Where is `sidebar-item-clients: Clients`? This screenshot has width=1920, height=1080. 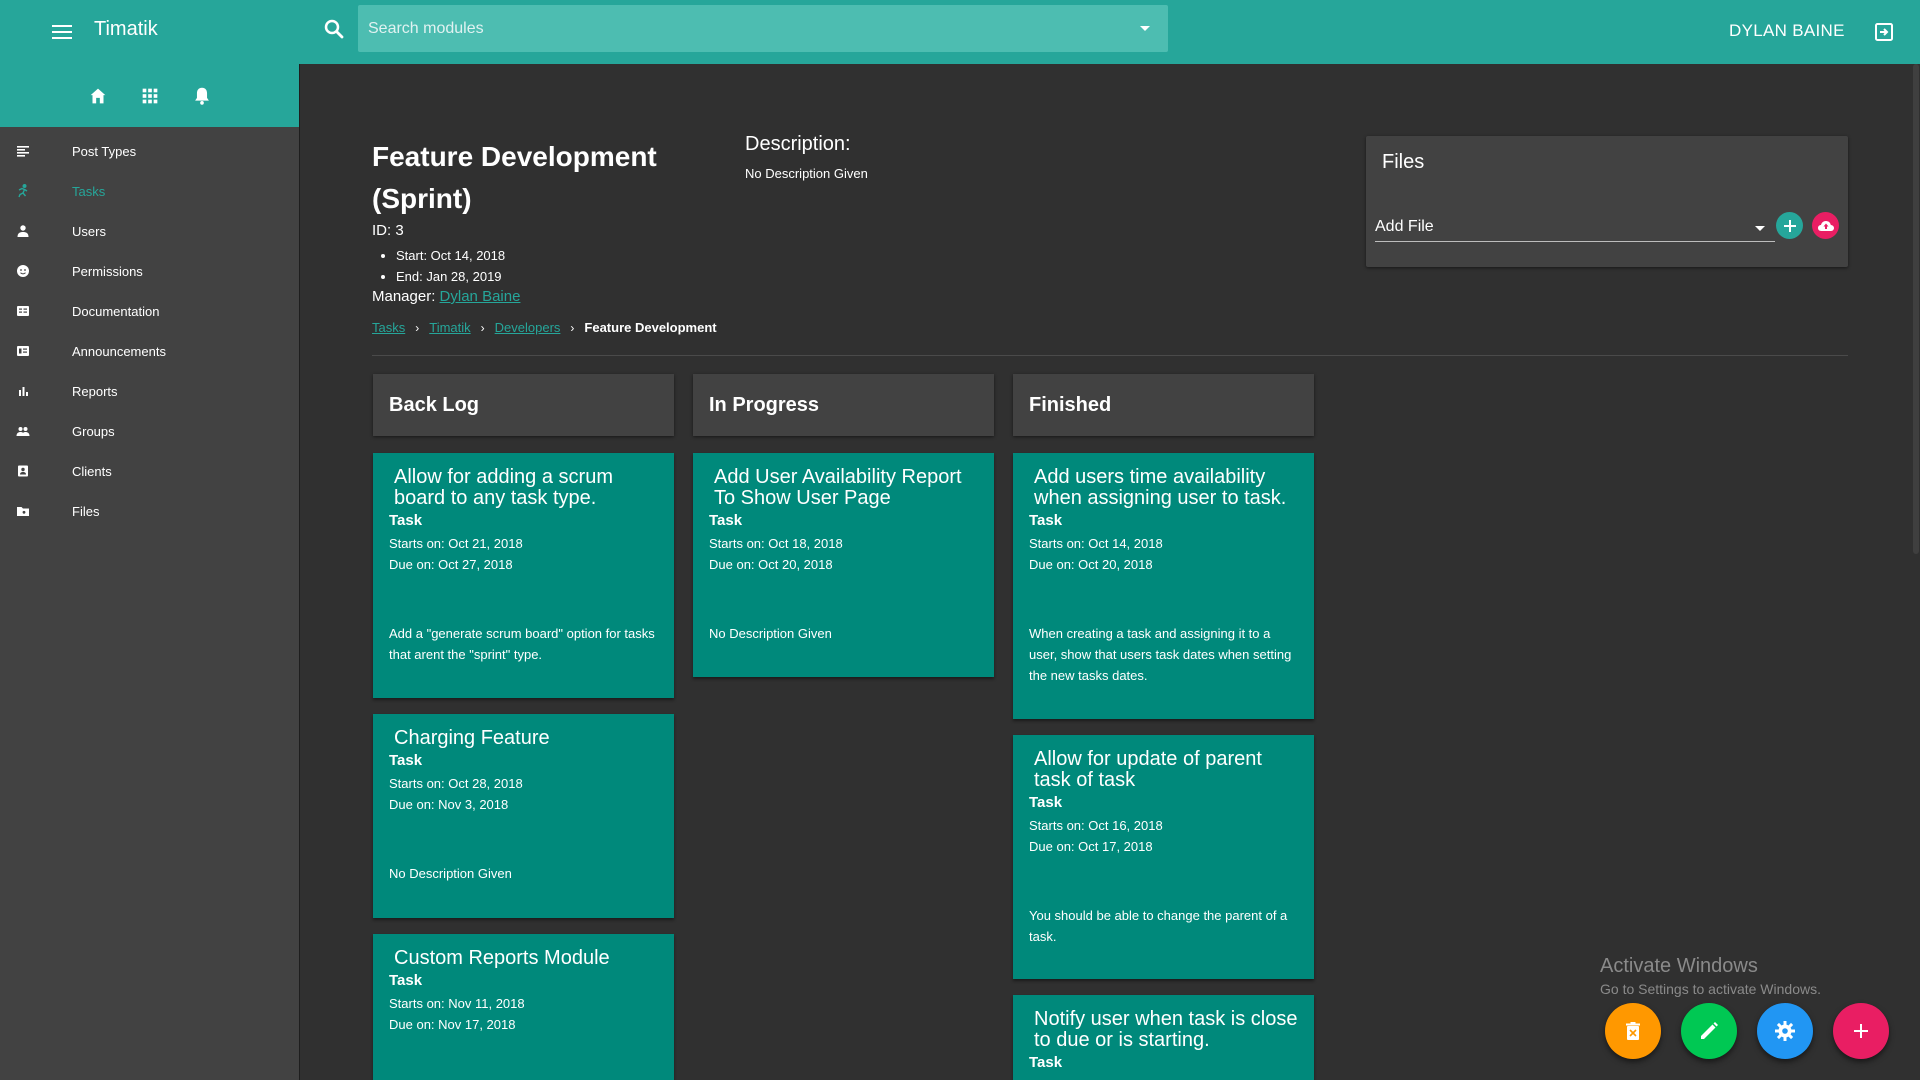
sidebar-item-clients: Clients is located at coordinates (149, 471).